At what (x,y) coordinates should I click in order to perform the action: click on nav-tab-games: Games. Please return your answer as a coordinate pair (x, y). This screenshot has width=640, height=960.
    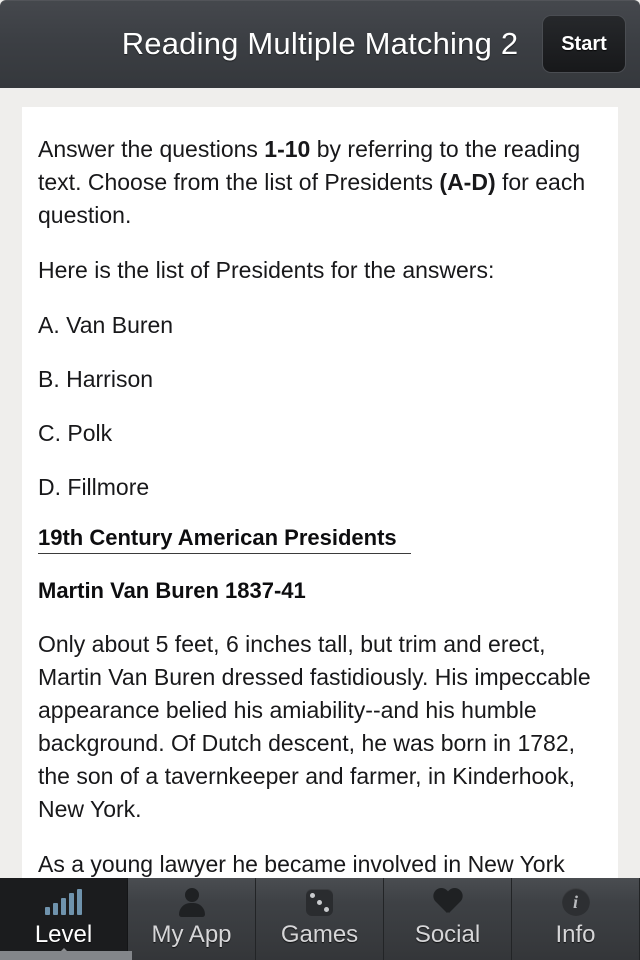
    Looking at the image, I should click on (320, 919).